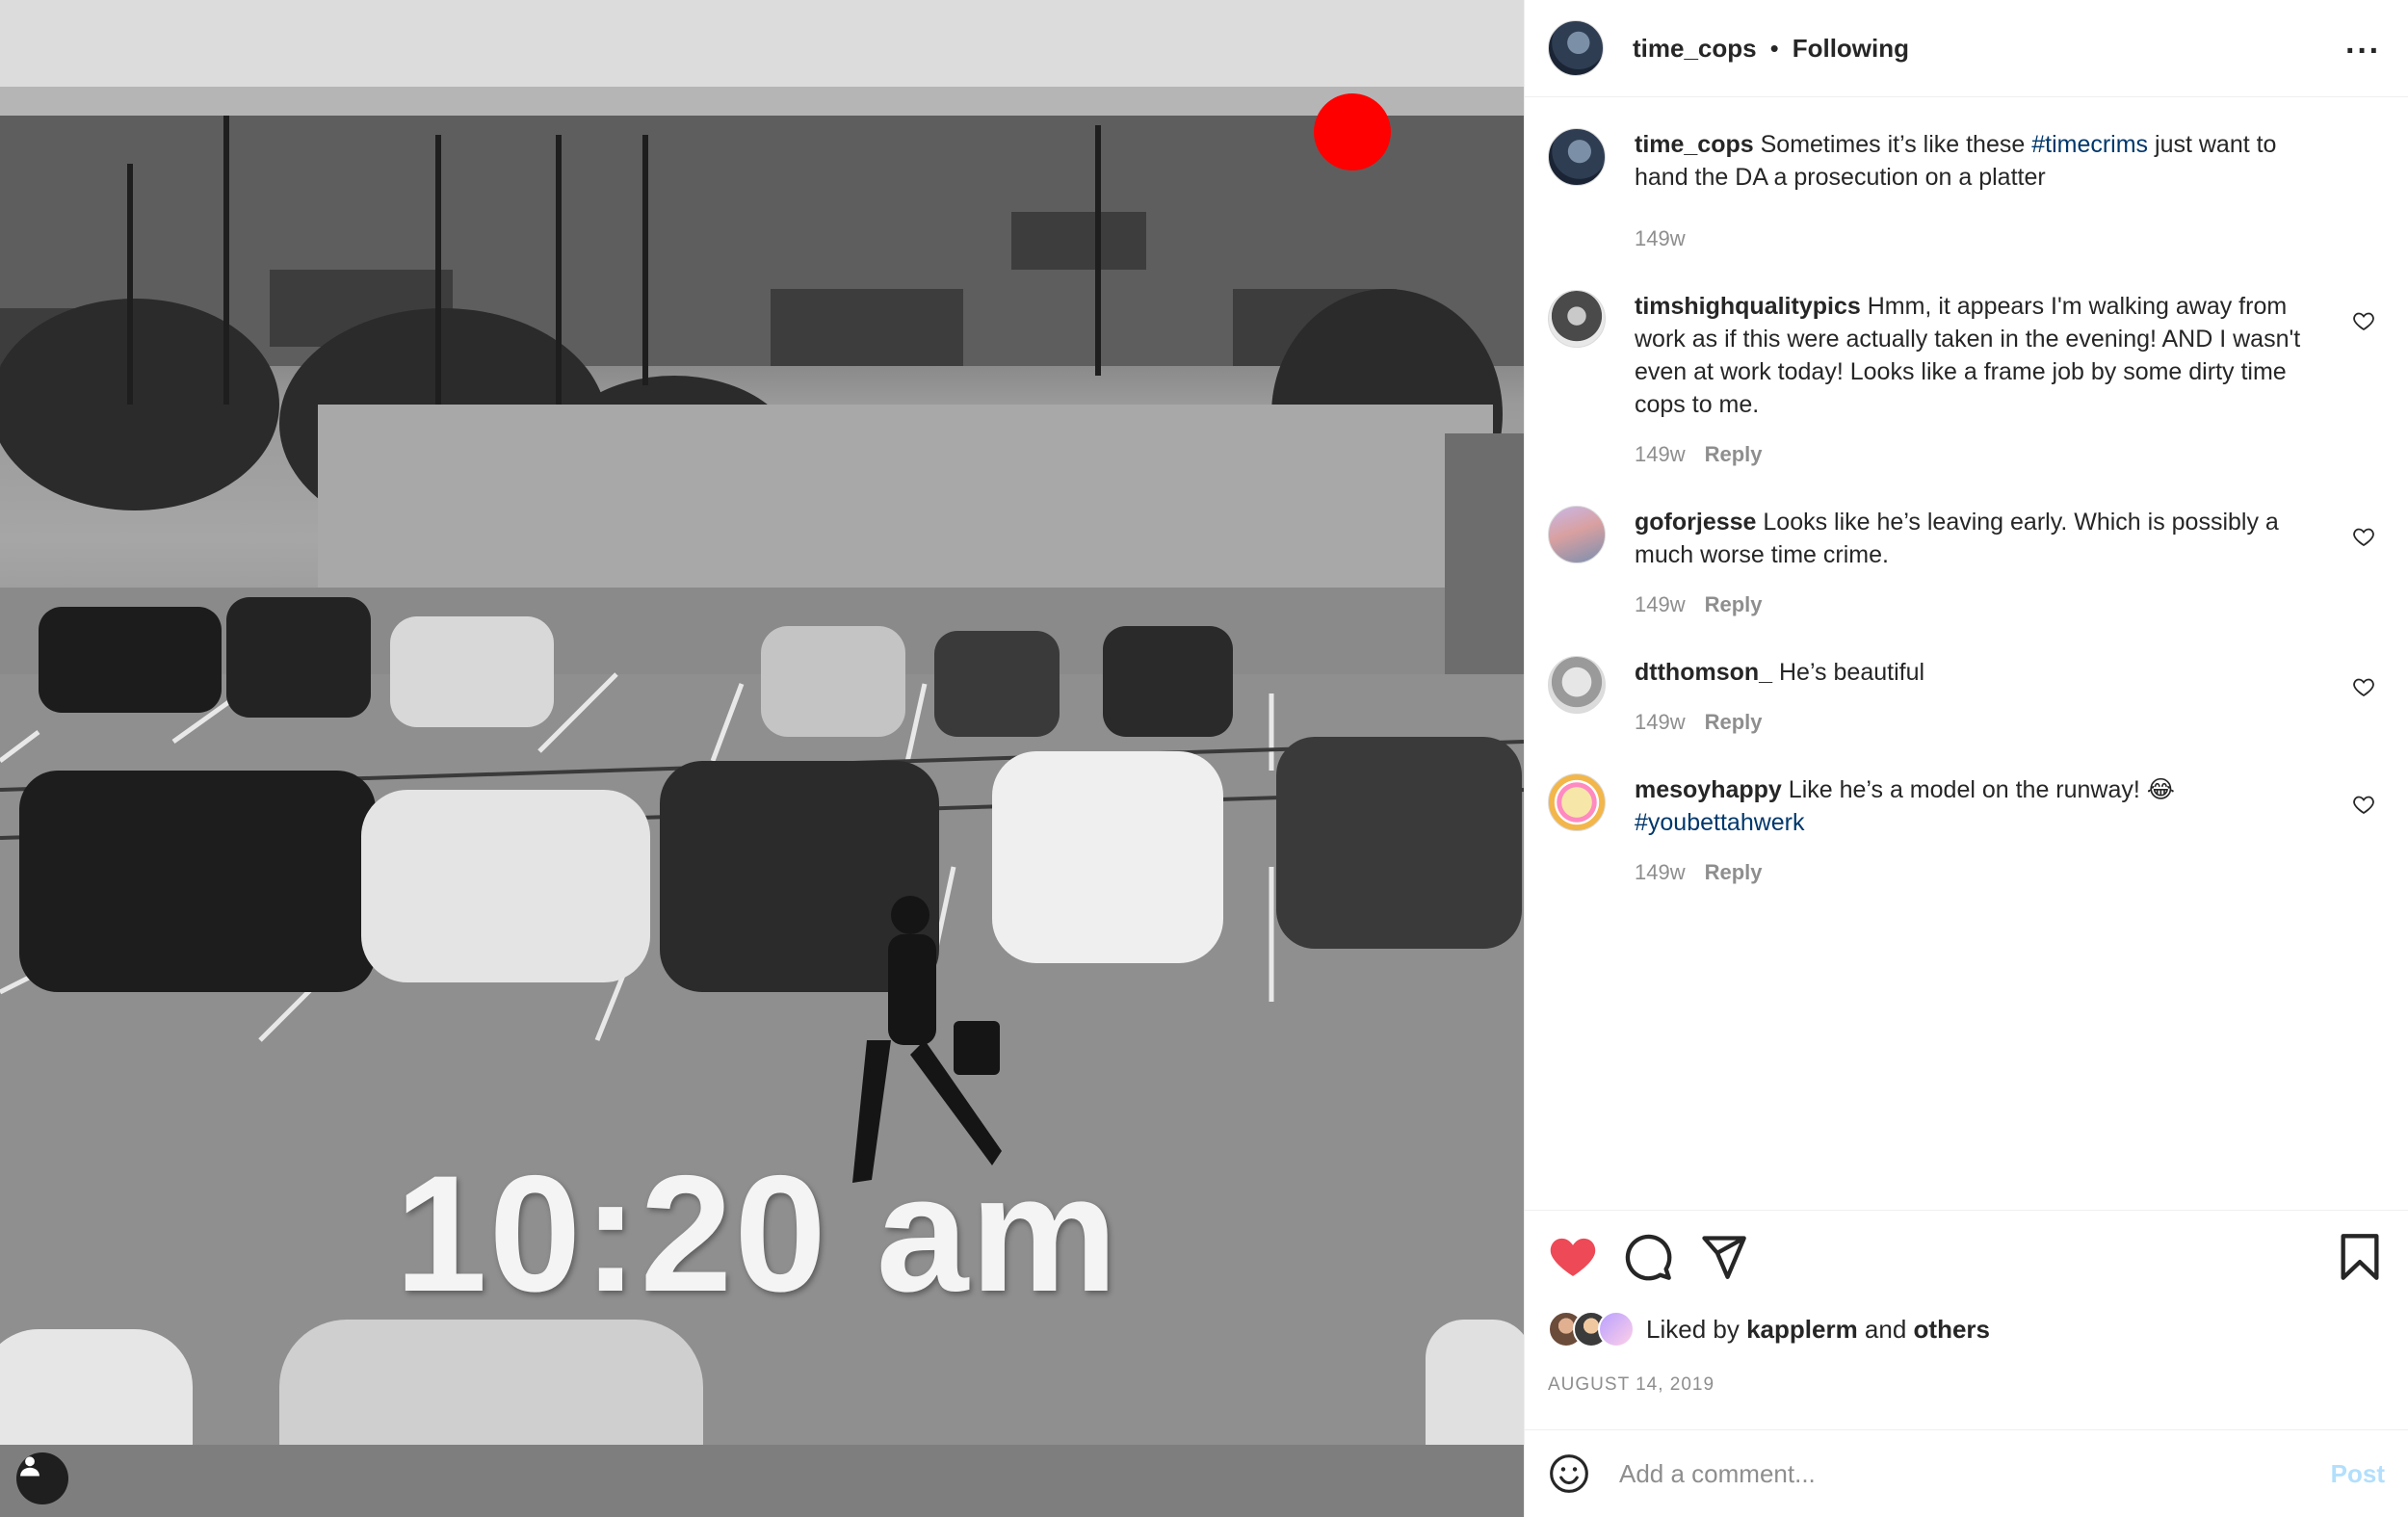 This screenshot has height=1517, width=2408. Describe the element at coordinates (1896, 144) in the screenshot. I see `caption-text-start: Sometimes it’s like these` at that location.